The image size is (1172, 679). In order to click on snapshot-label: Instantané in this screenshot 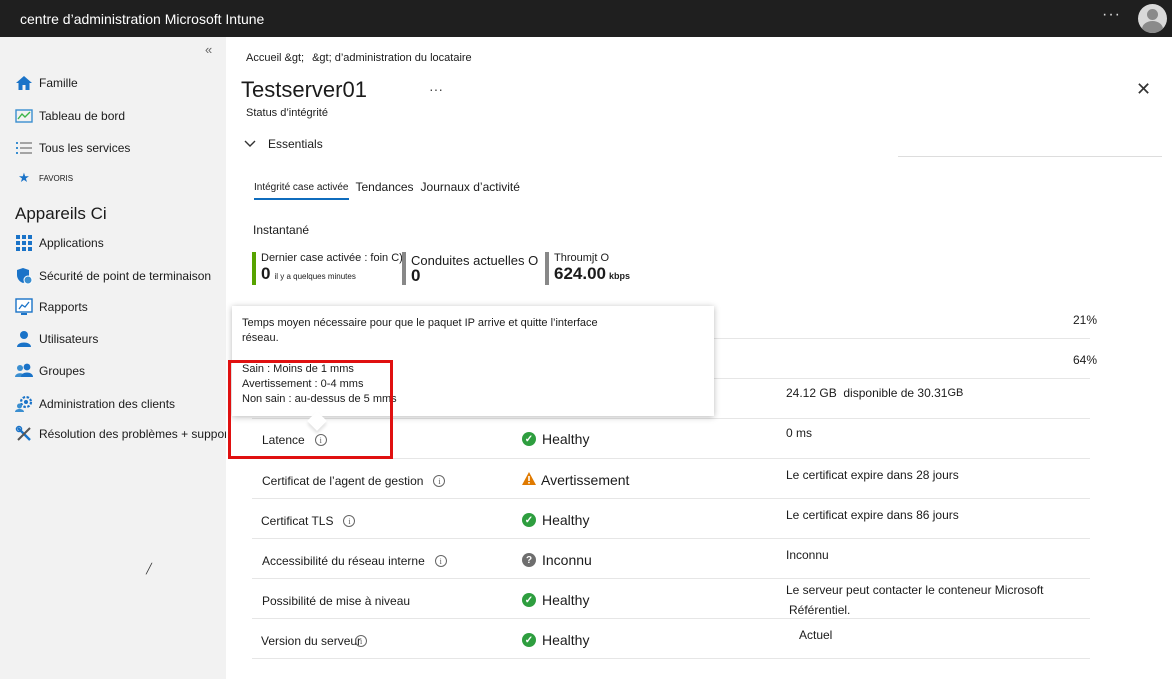, I will do `click(281, 230)`.